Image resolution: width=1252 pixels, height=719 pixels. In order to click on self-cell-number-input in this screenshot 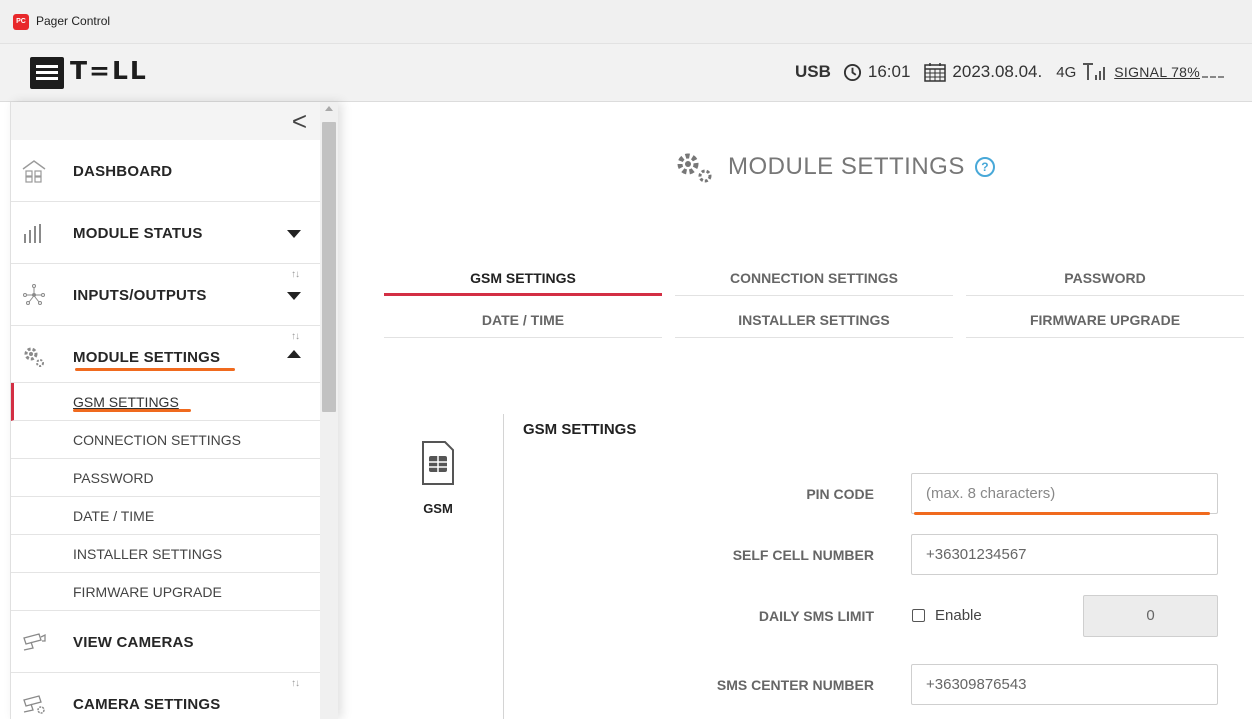, I will do `click(1064, 554)`.